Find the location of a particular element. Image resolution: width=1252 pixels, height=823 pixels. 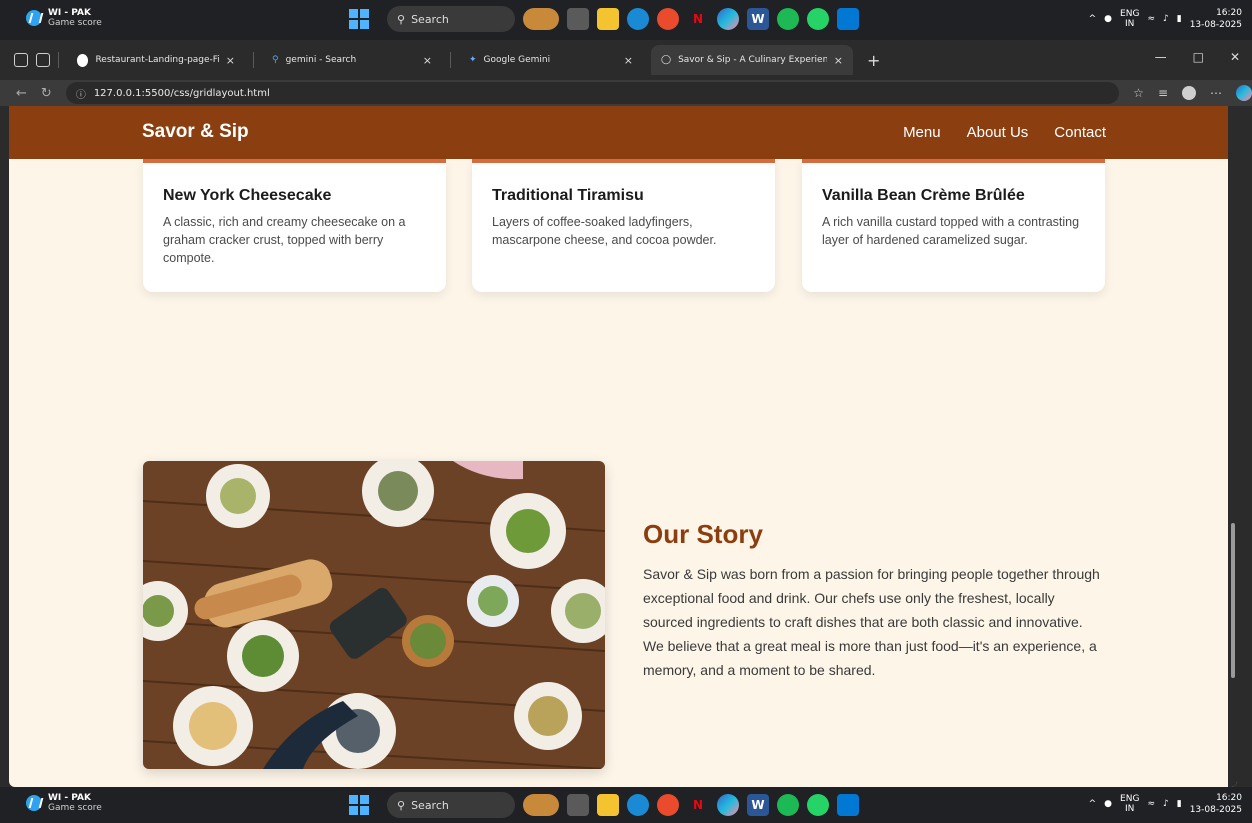

system-tray: ^ ● ENG IN ≈ ♪ ▮ 16:20 13-08-2025 is located at coordinates (1165, 804).